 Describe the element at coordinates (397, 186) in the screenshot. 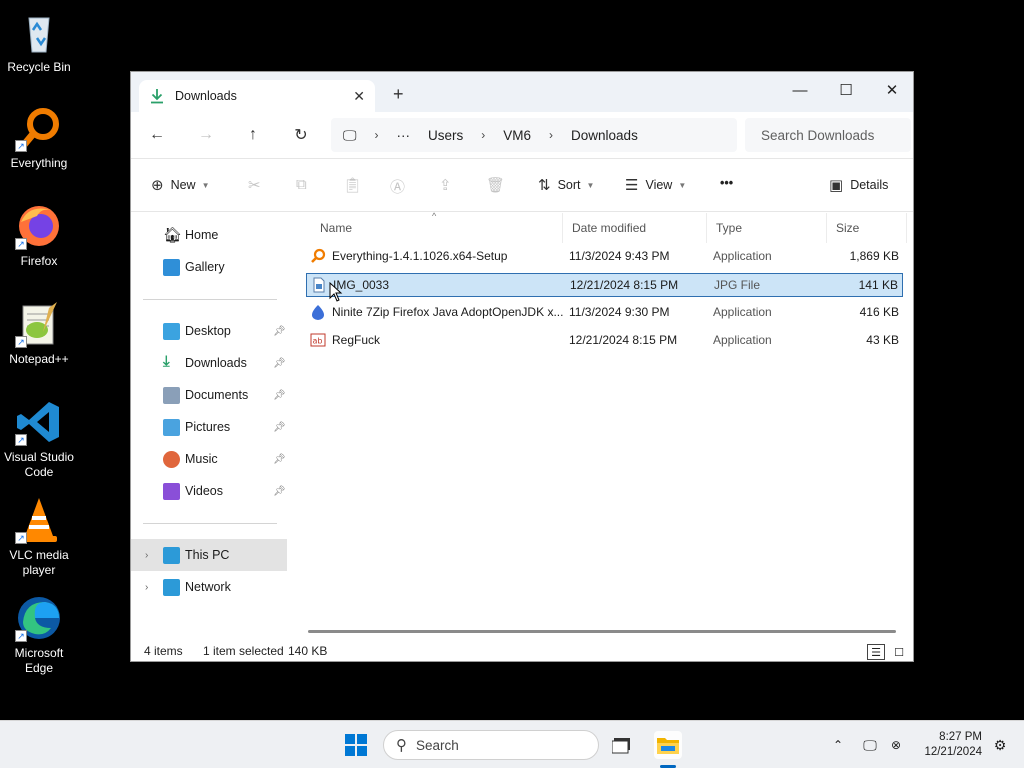

I see `rename-icon: Ⓐ` at that location.